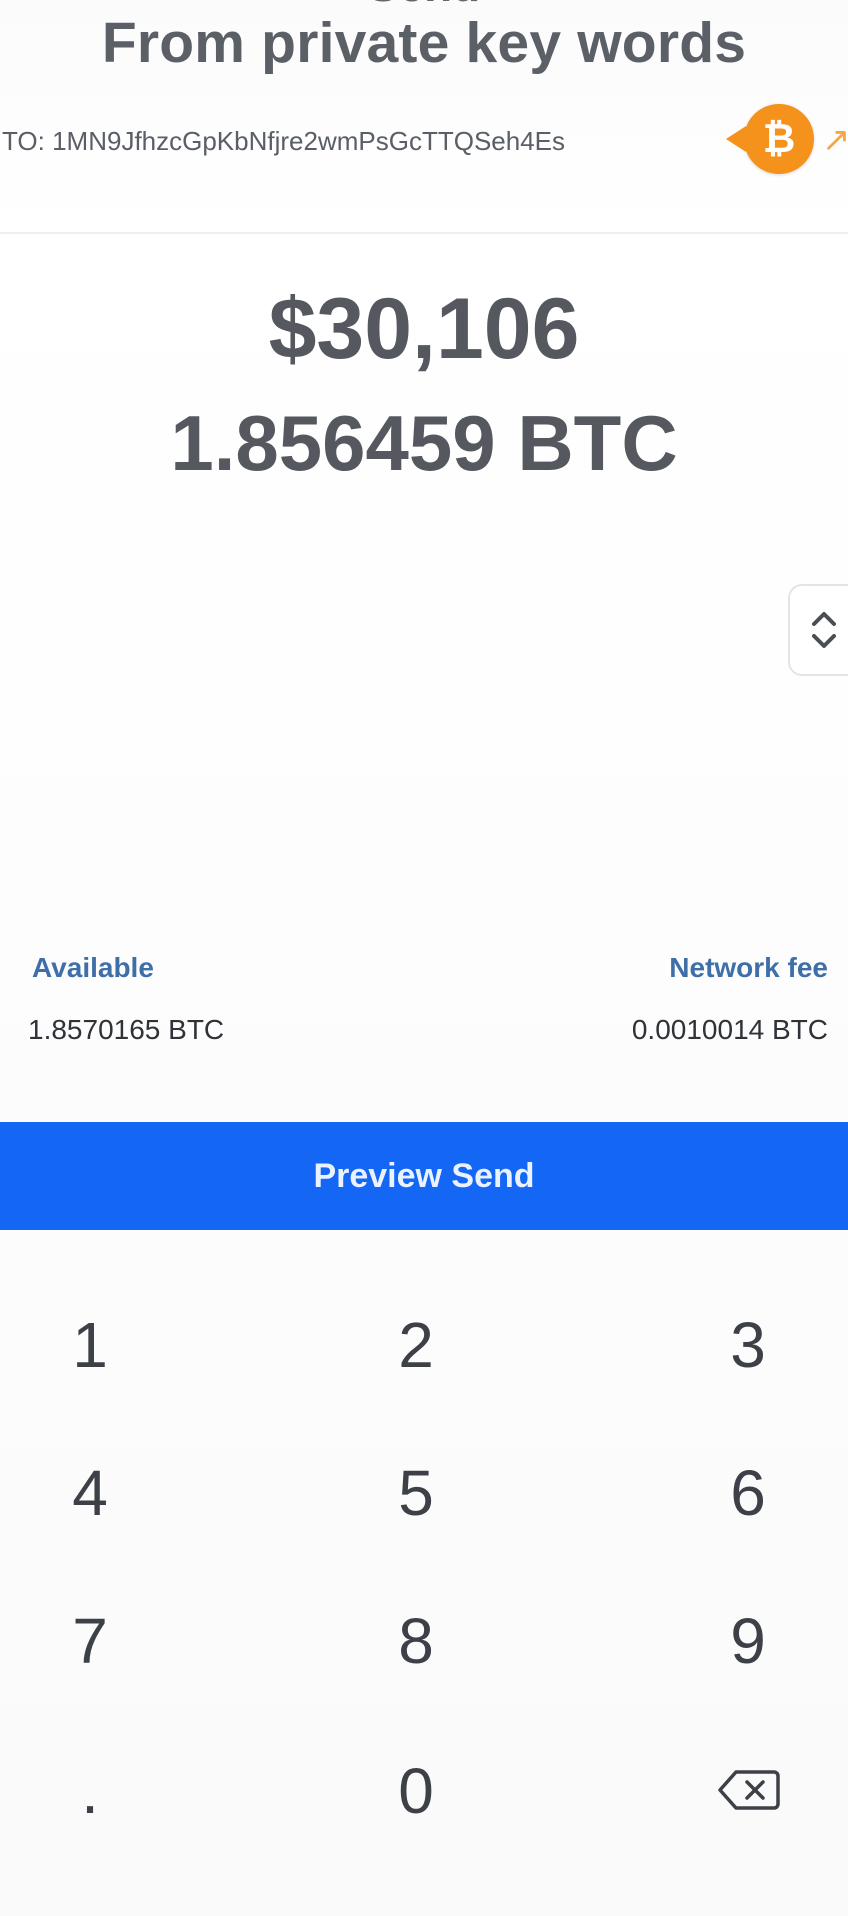  I want to click on currency-swap-button, so click(818, 630).